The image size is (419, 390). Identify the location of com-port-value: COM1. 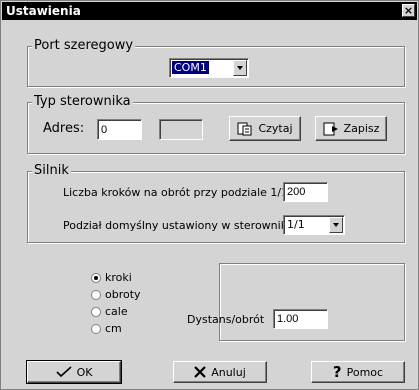
(190, 67).